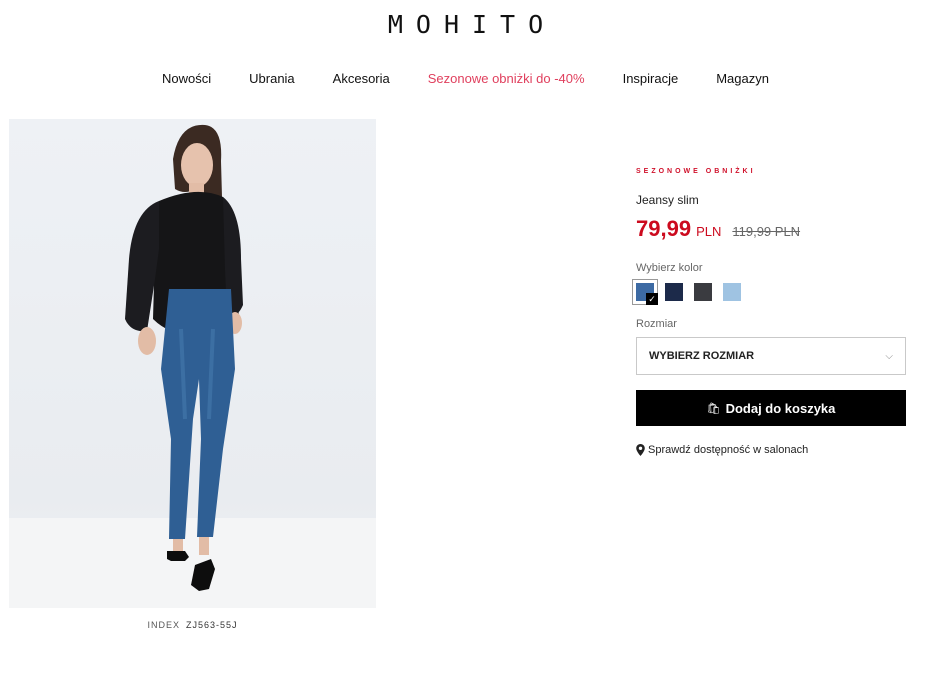 The image size is (931, 678). Describe the element at coordinates (889, 356) in the screenshot. I see `chevron-down-icon: ⌵` at that location.